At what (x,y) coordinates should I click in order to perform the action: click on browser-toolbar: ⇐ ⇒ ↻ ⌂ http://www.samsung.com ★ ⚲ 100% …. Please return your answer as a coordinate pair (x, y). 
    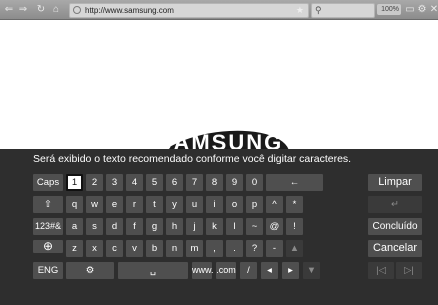
    Looking at the image, I should click on (219, 10).